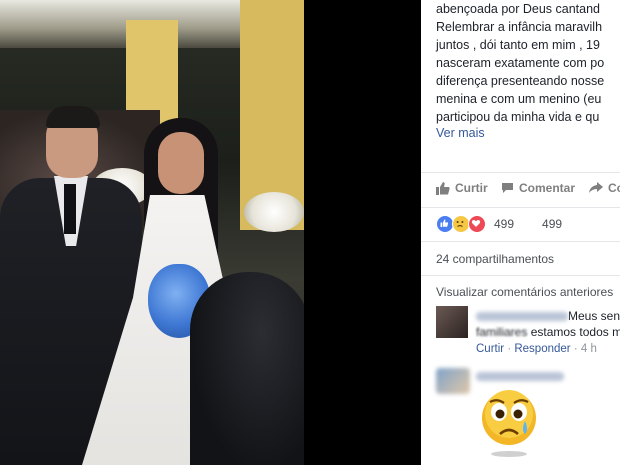 The image size is (620, 465). I want to click on flower-arrangement-right, so click(274, 212).